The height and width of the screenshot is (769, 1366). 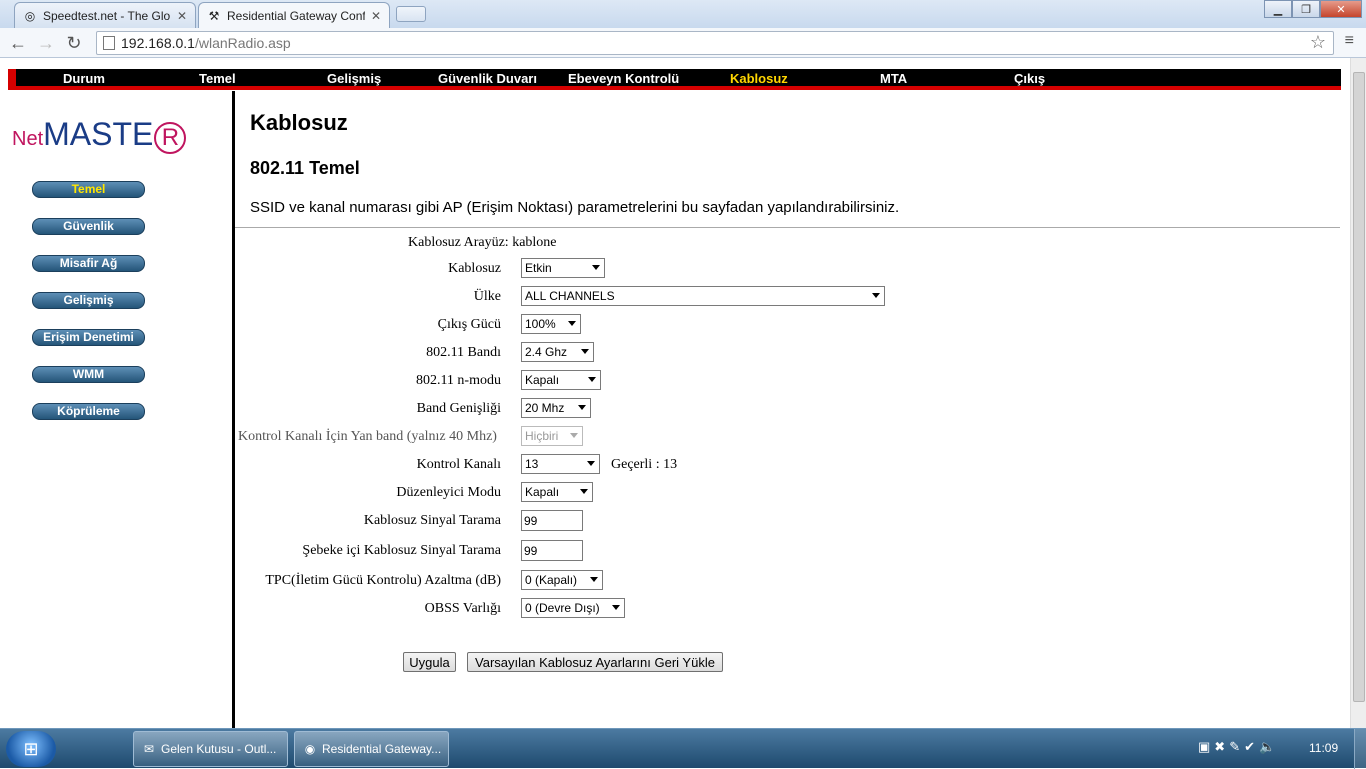 What do you see at coordinates (759, 78) in the screenshot?
I see `nav-kablosuz: Kablosuz` at bounding box center [759, 78].